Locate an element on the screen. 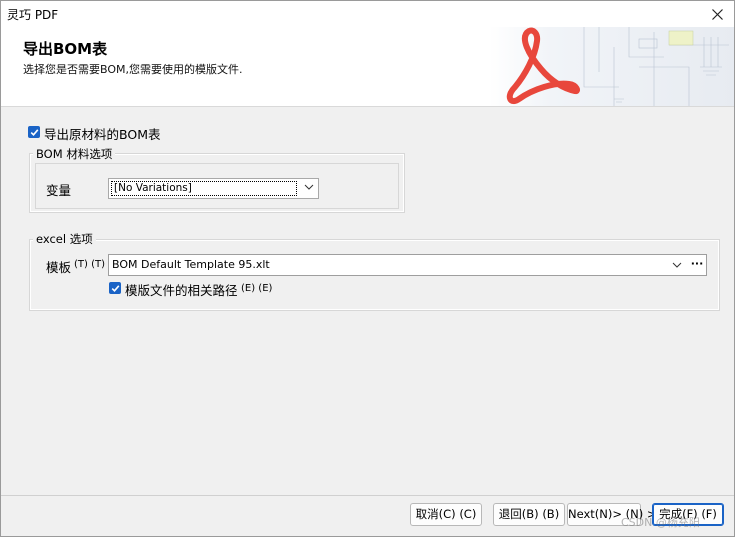 The width and height of the screenshot is (735, 537). page-title: 导出BOM表 is located at coordinates (65, 49).